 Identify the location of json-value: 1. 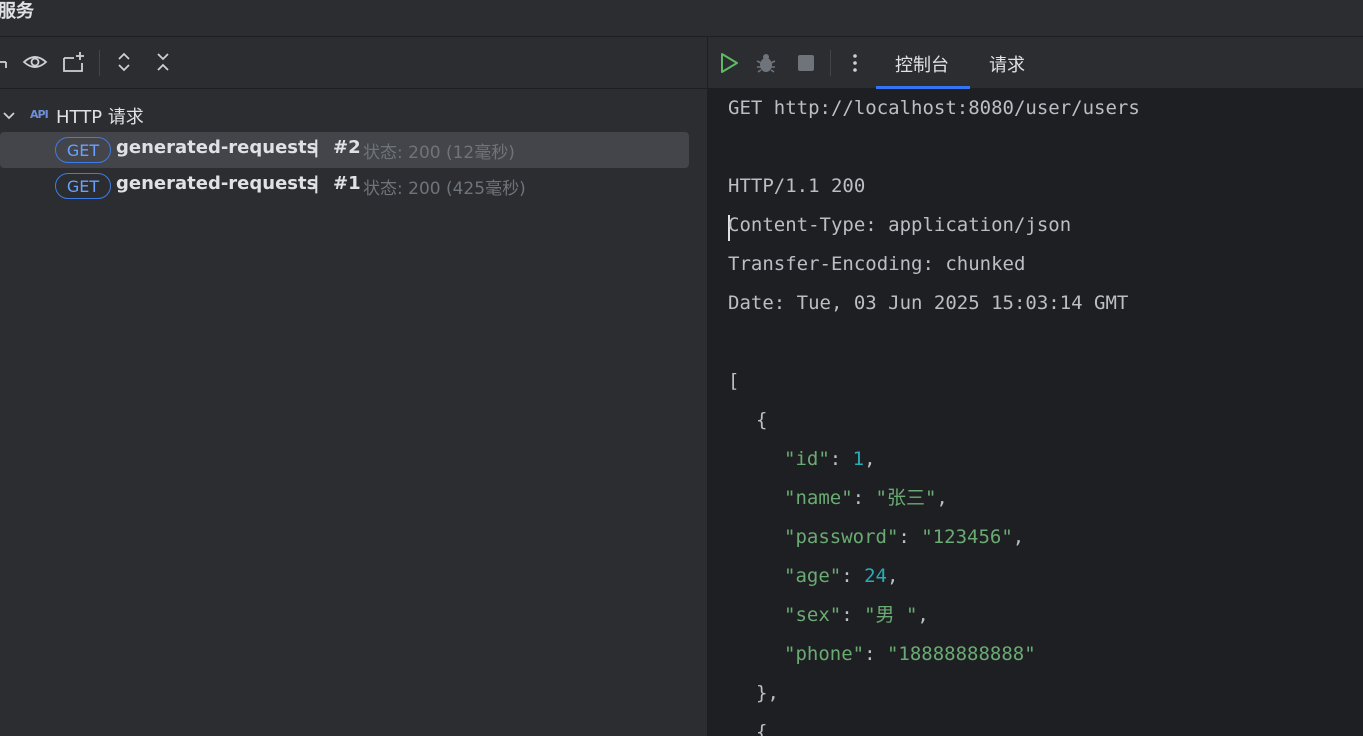
(858, 459).